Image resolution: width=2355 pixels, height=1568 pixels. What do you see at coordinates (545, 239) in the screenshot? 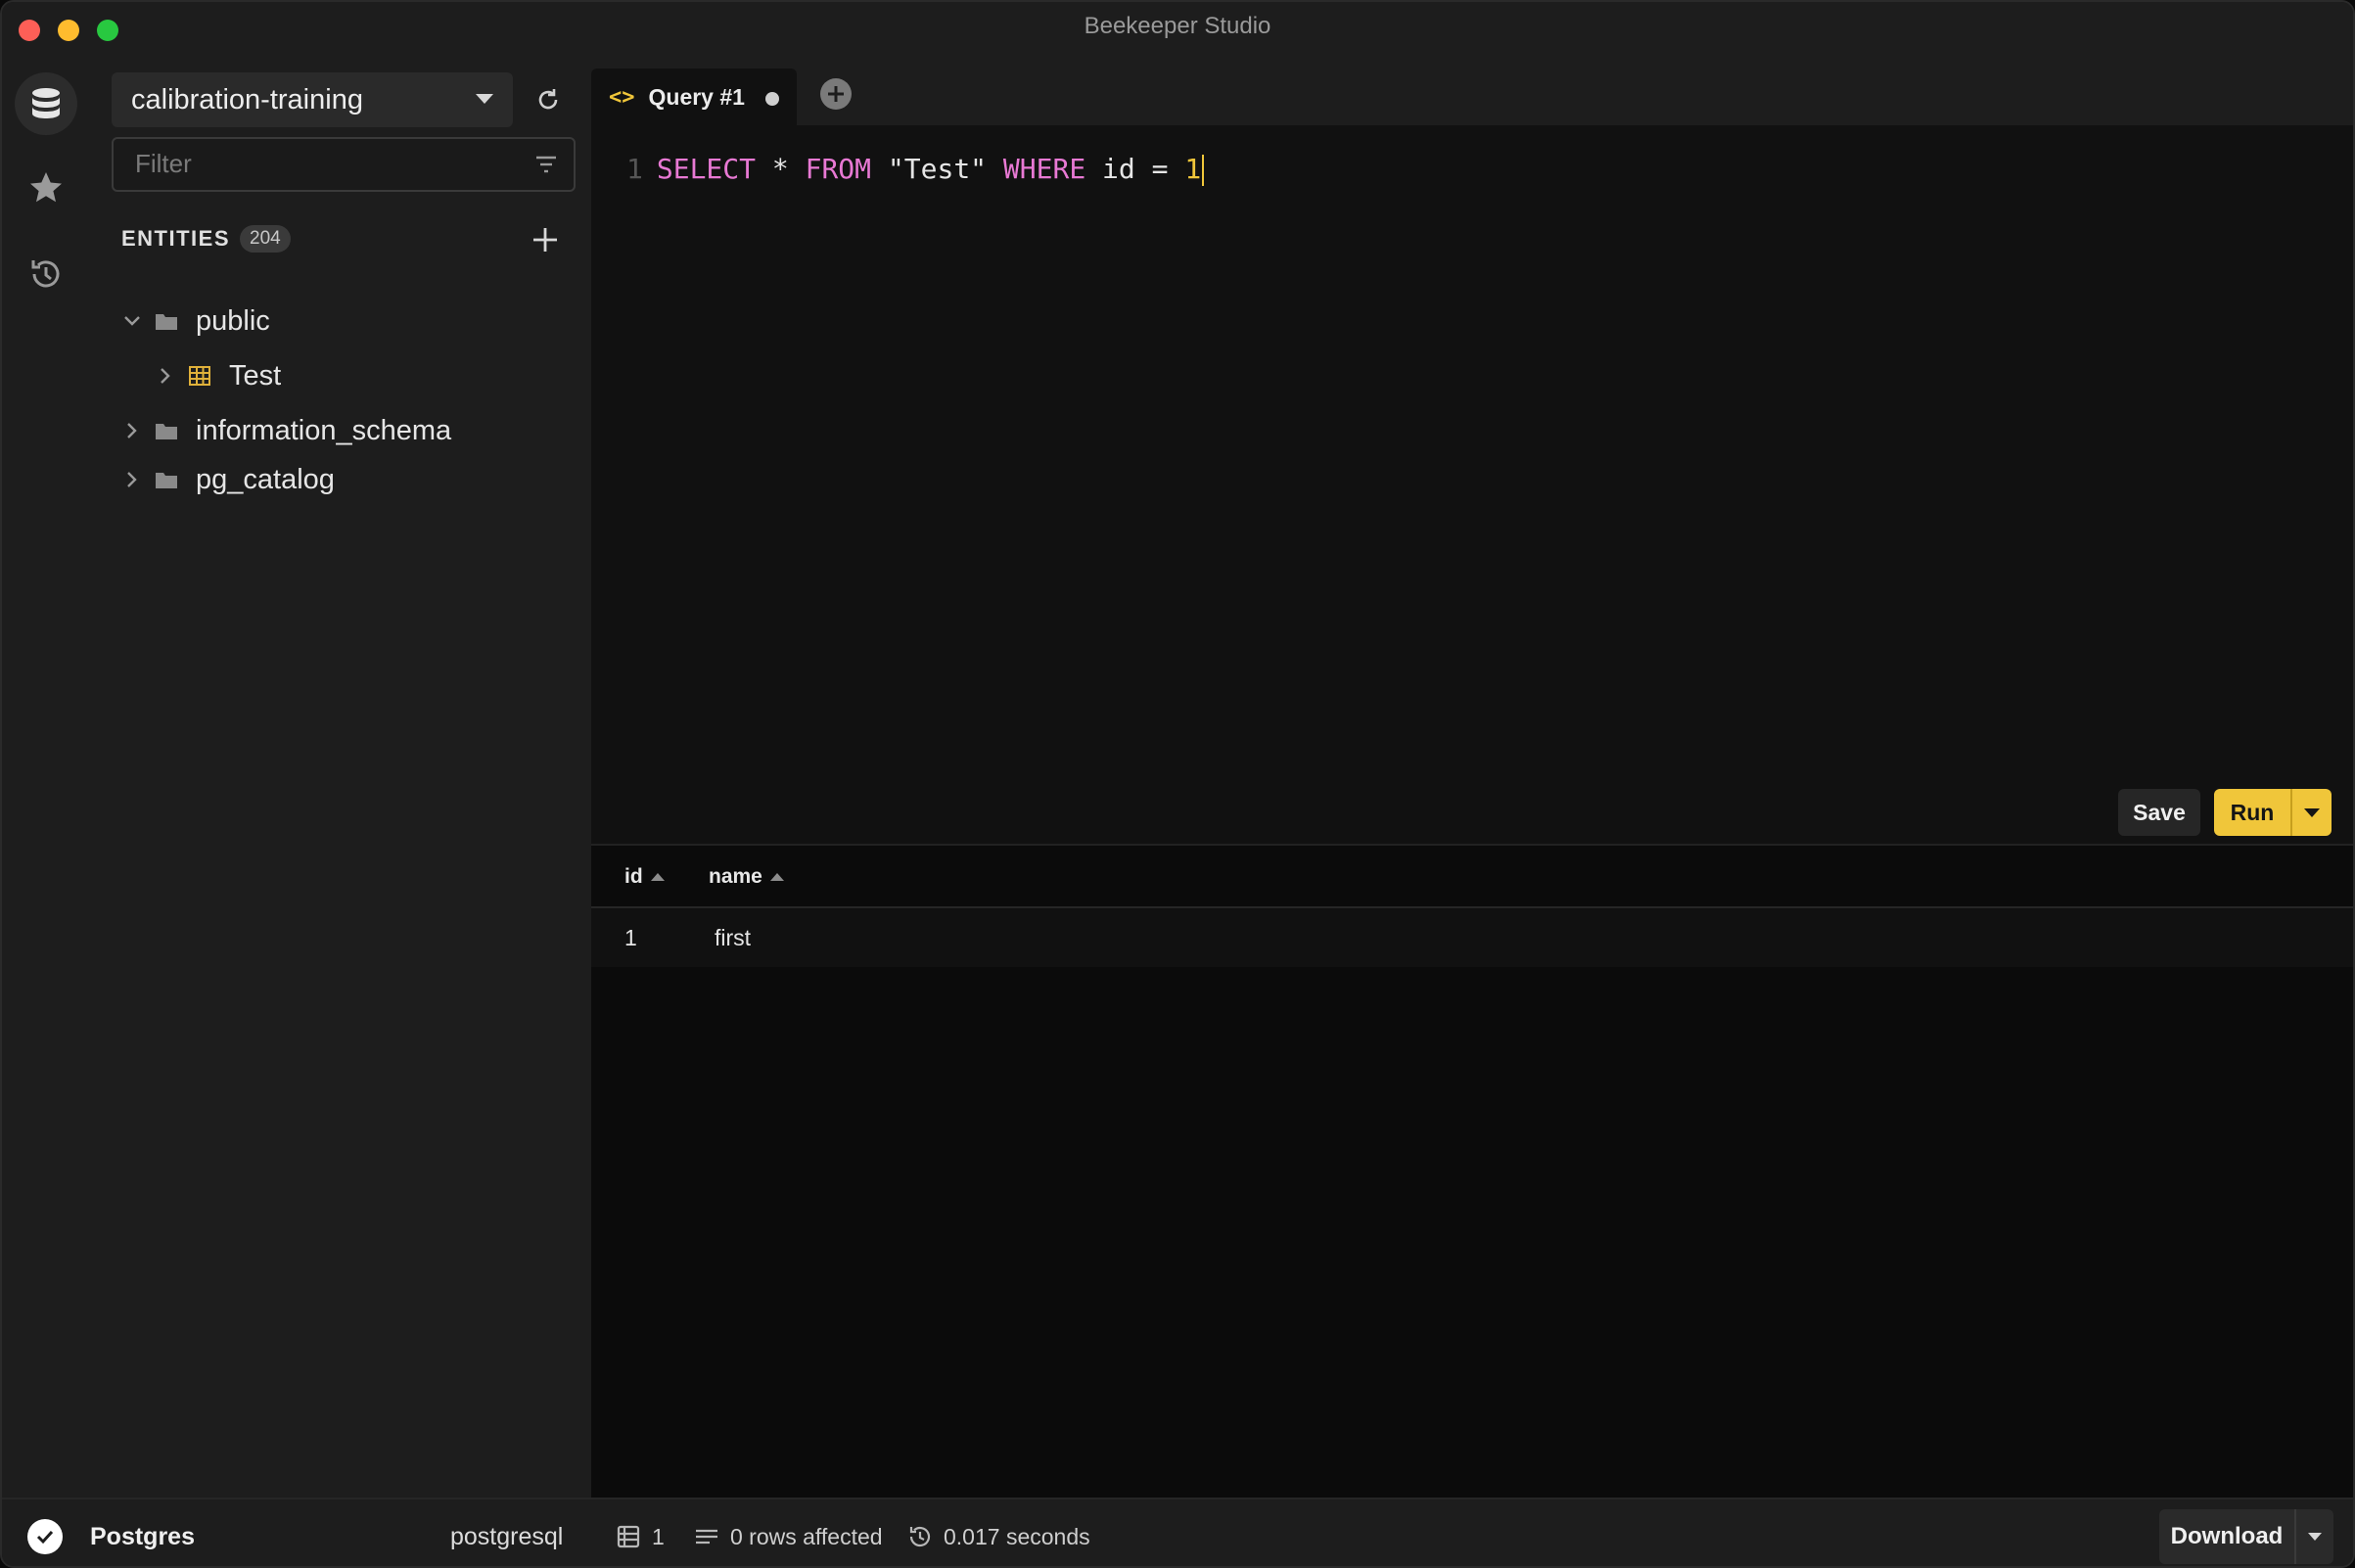
I see `add-entity-icon` at bounding box center [545, 239].